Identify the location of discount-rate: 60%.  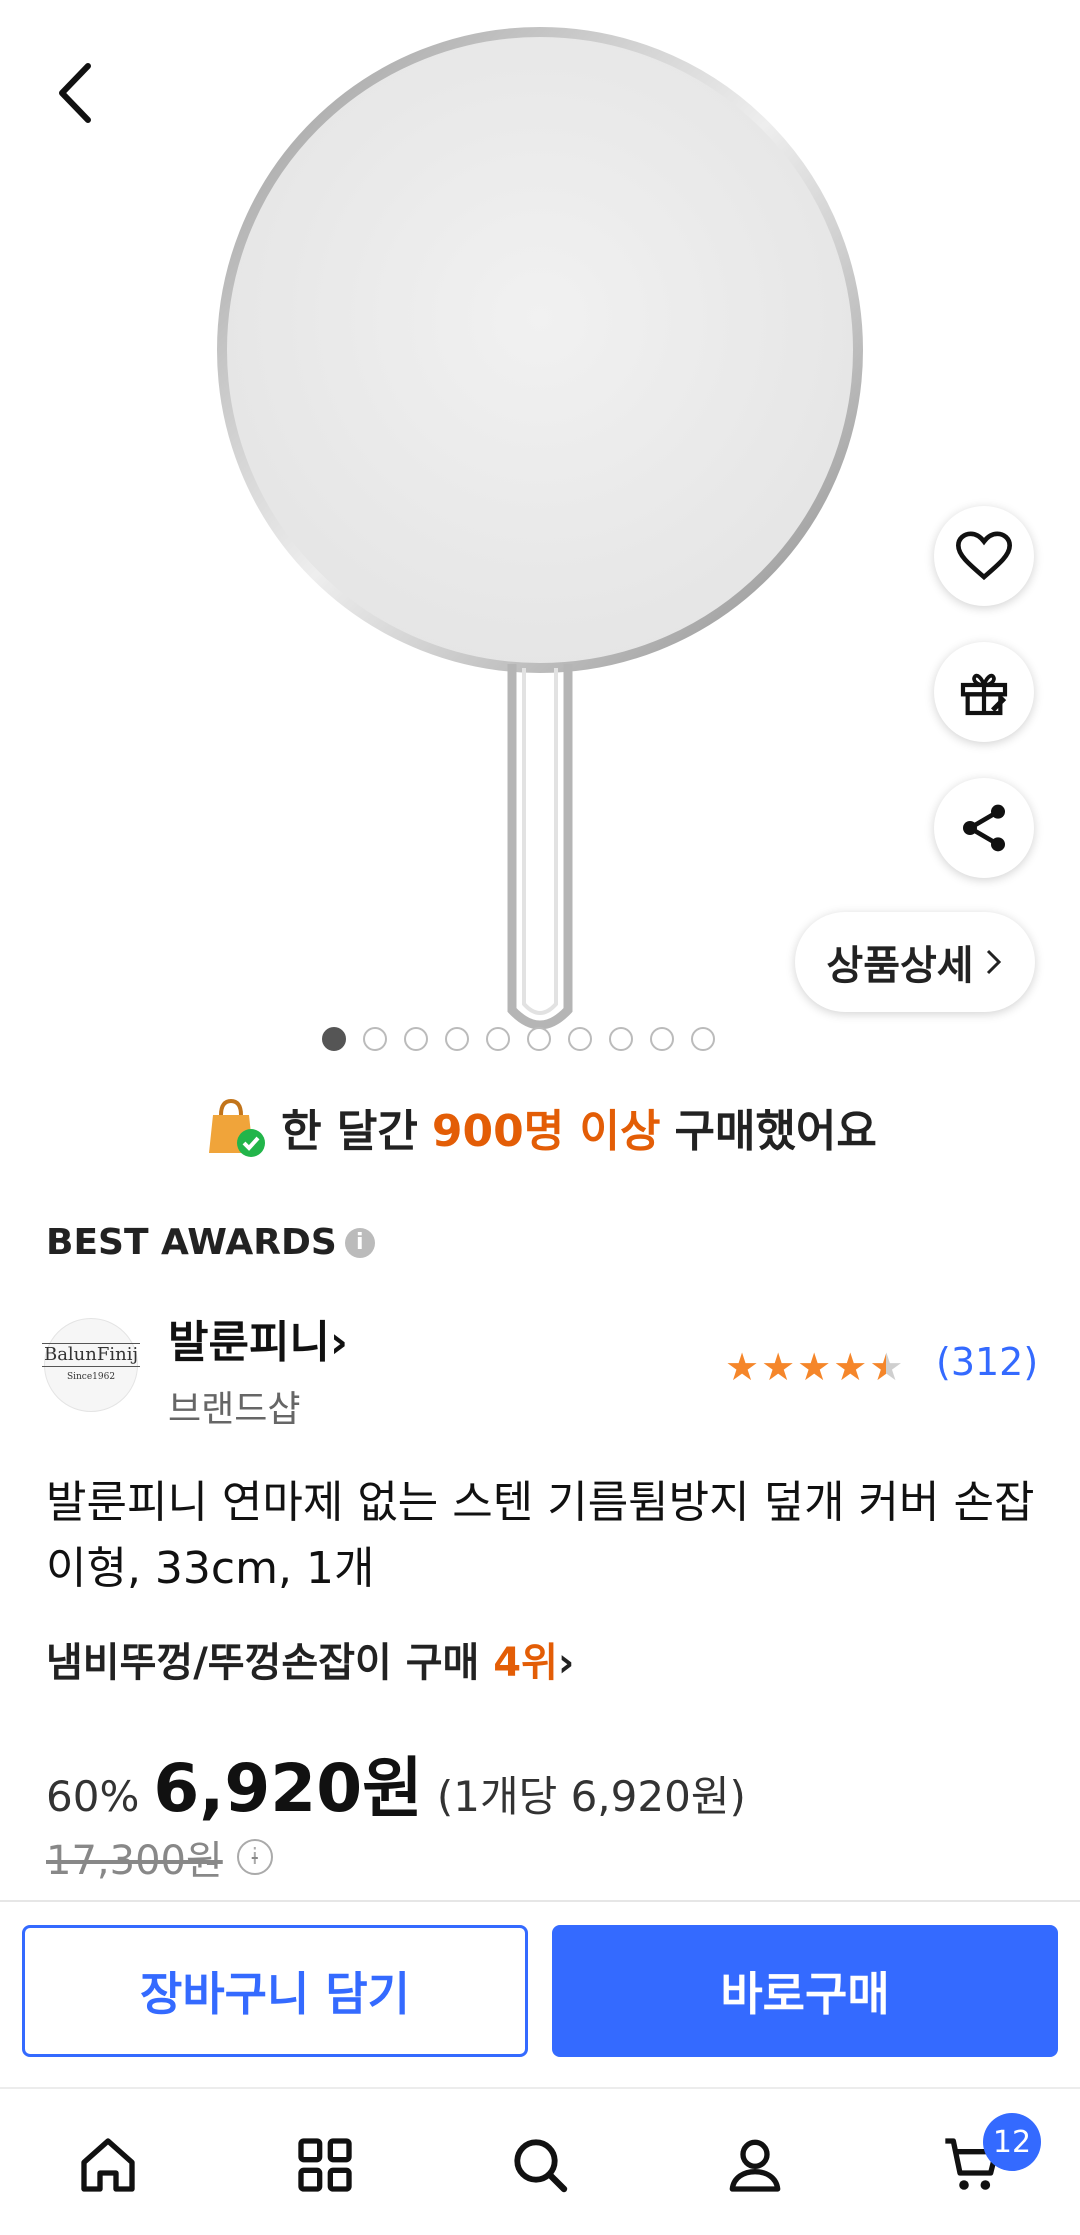
(93, 1796).